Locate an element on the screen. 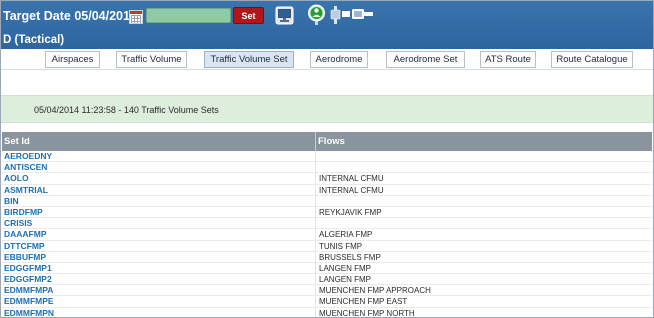 The width and height of the screenshot is (654, 318). set-id-link: DTTCFMP is located at coordinates (24, 246).